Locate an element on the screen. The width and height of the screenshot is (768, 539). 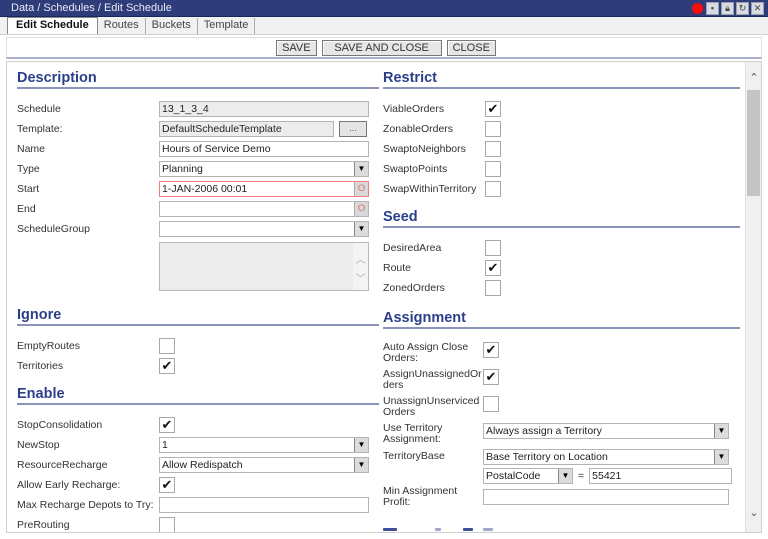
swap-territory-row: SwapWithinTerritory is located at coordinates (561, 189).